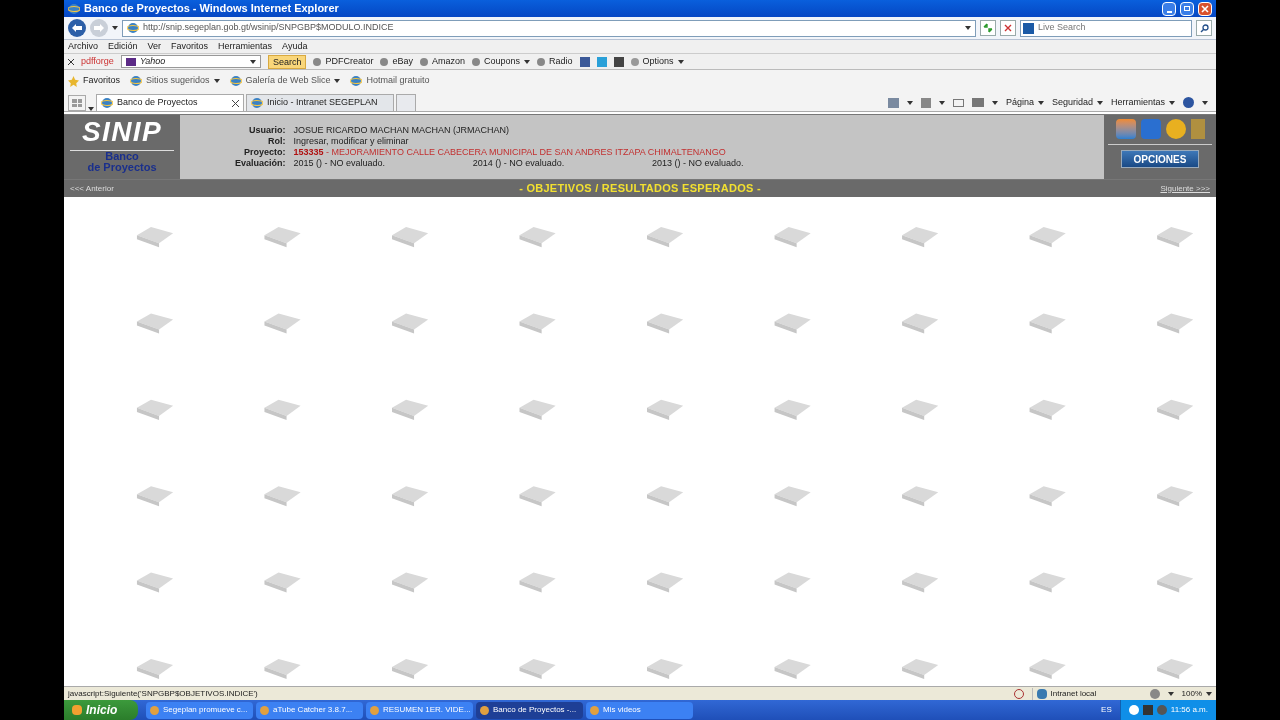 This screenshot has height=720, width=1280. I want to click on stop-button, so click(1008, 28).